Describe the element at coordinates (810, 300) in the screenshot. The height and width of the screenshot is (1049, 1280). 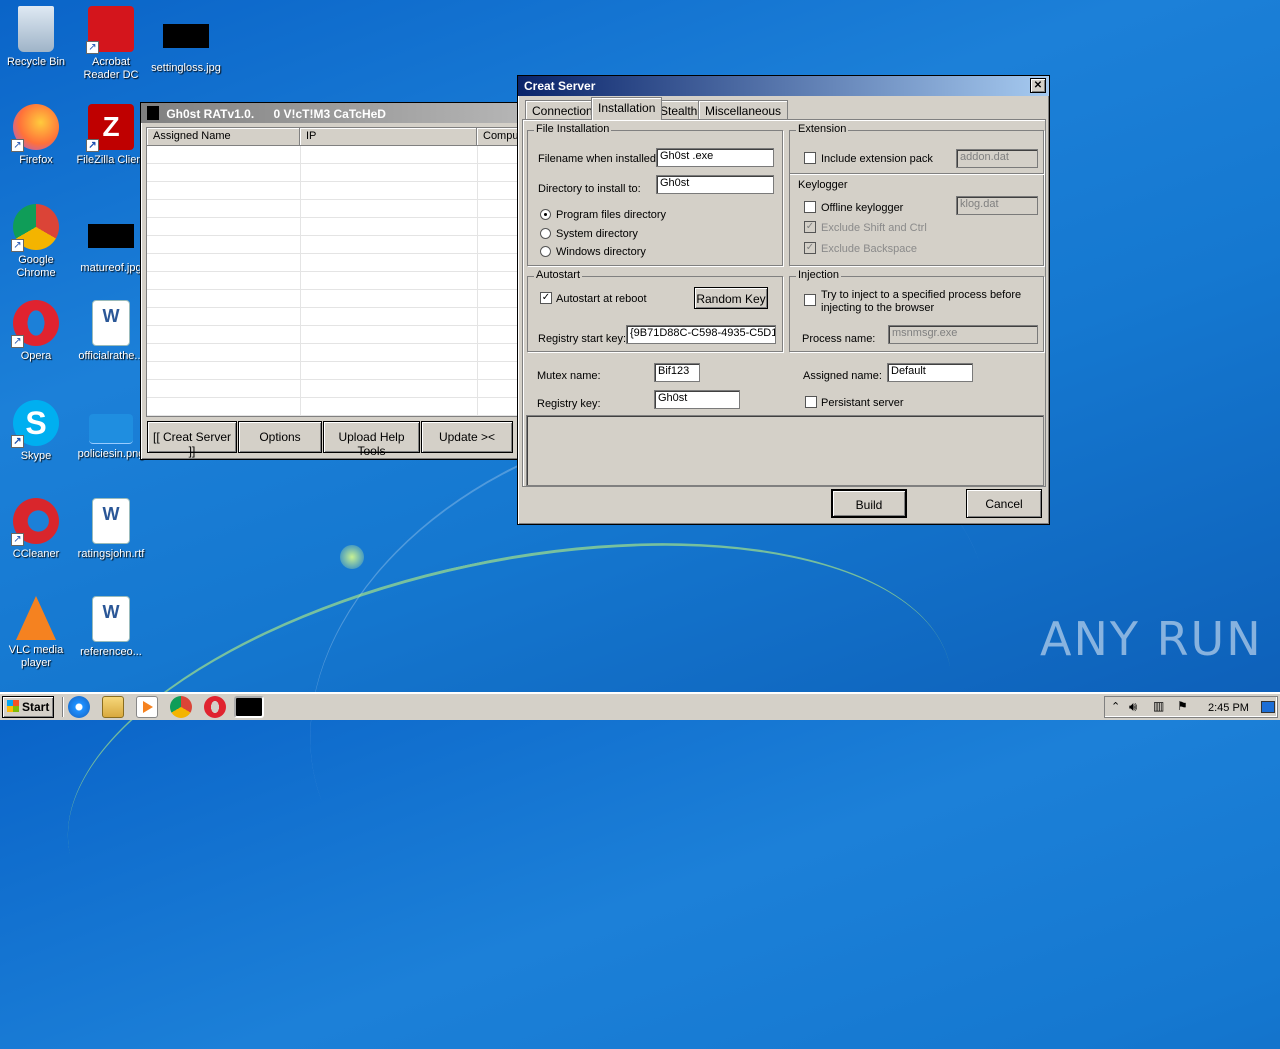
I see `inject-process-checkbox` at that location.